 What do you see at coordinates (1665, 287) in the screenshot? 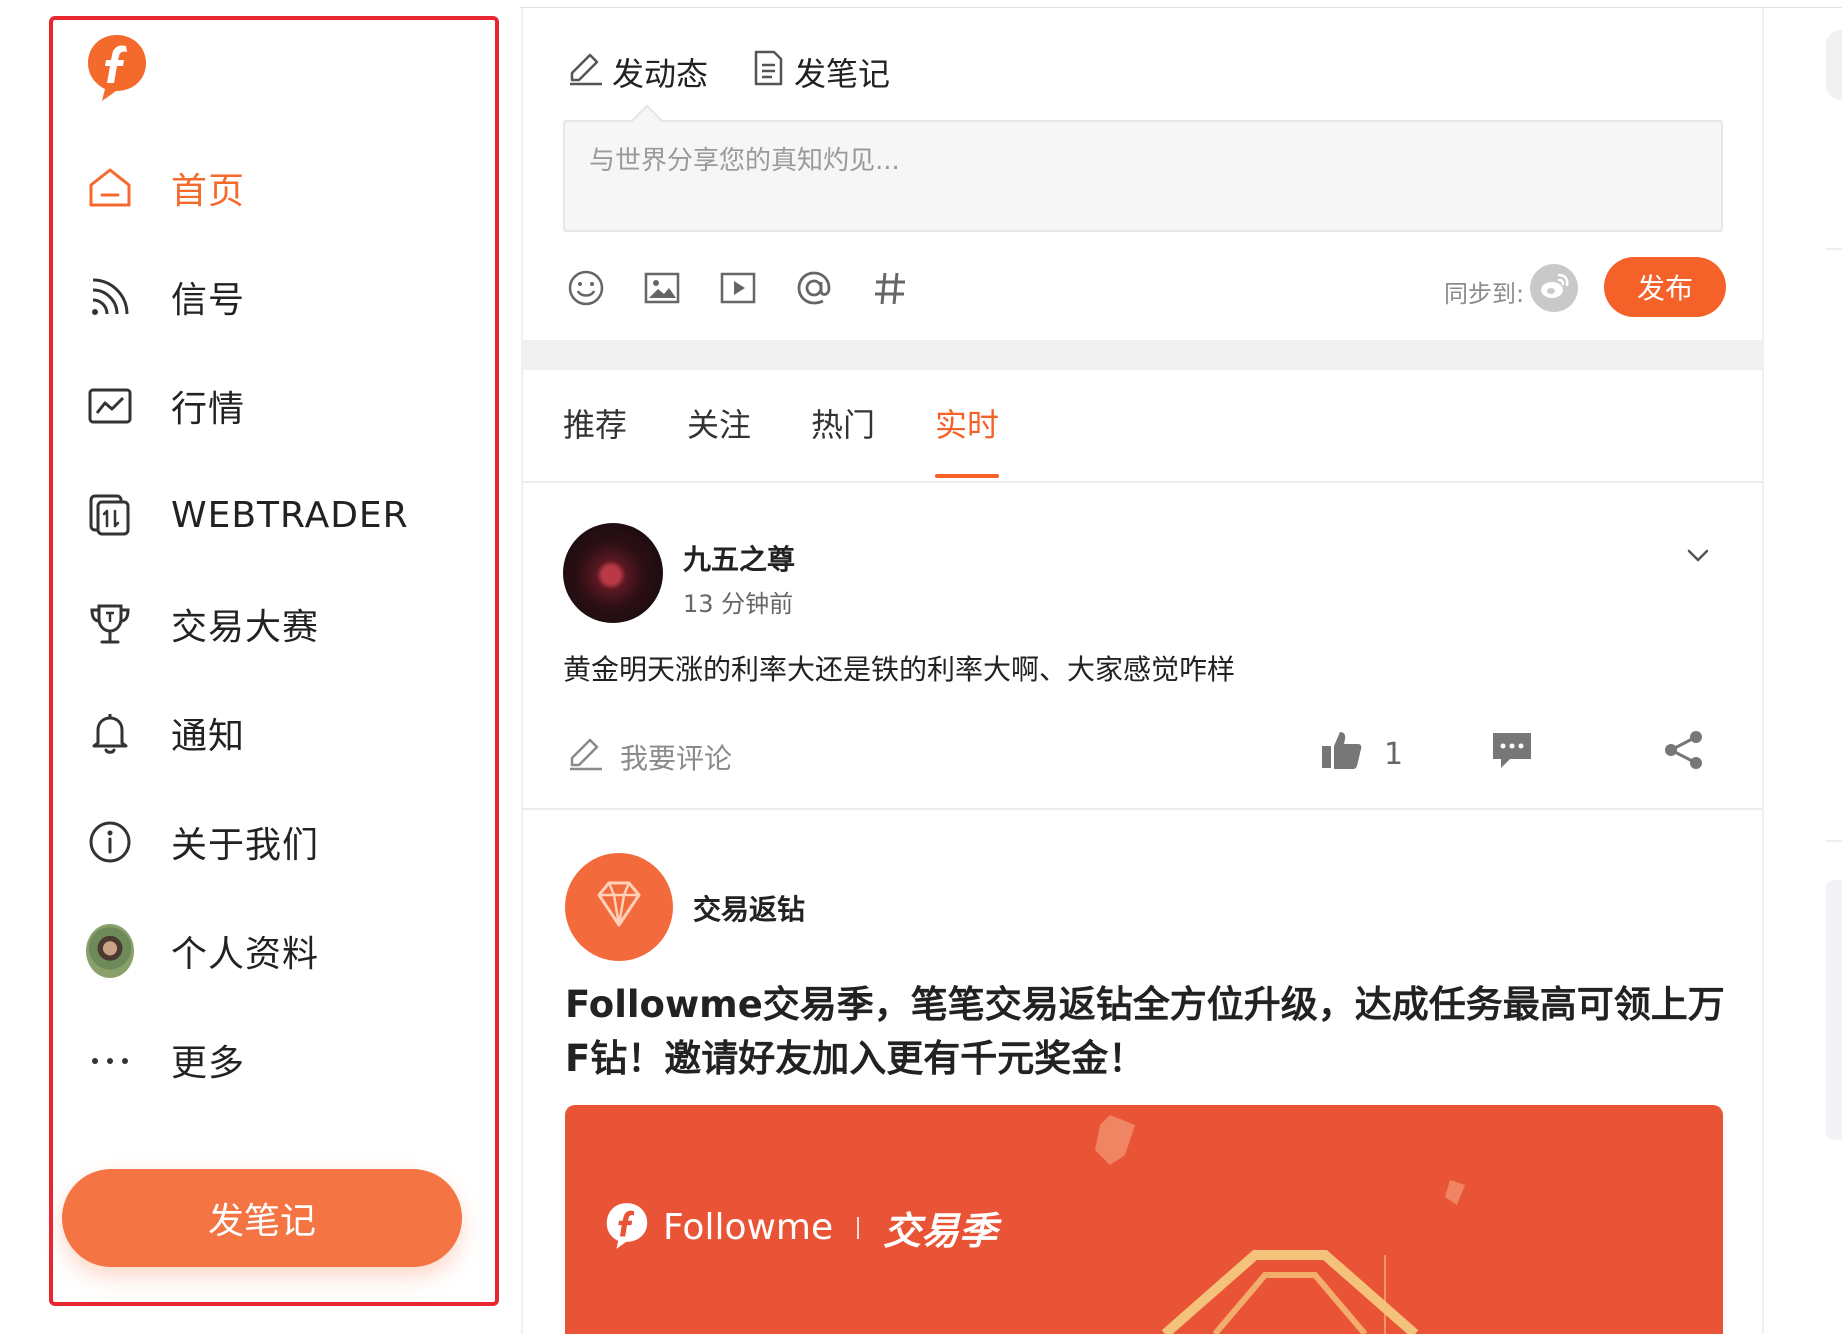
I see `publish-button: 发布` at bounding box center [1665, 287].